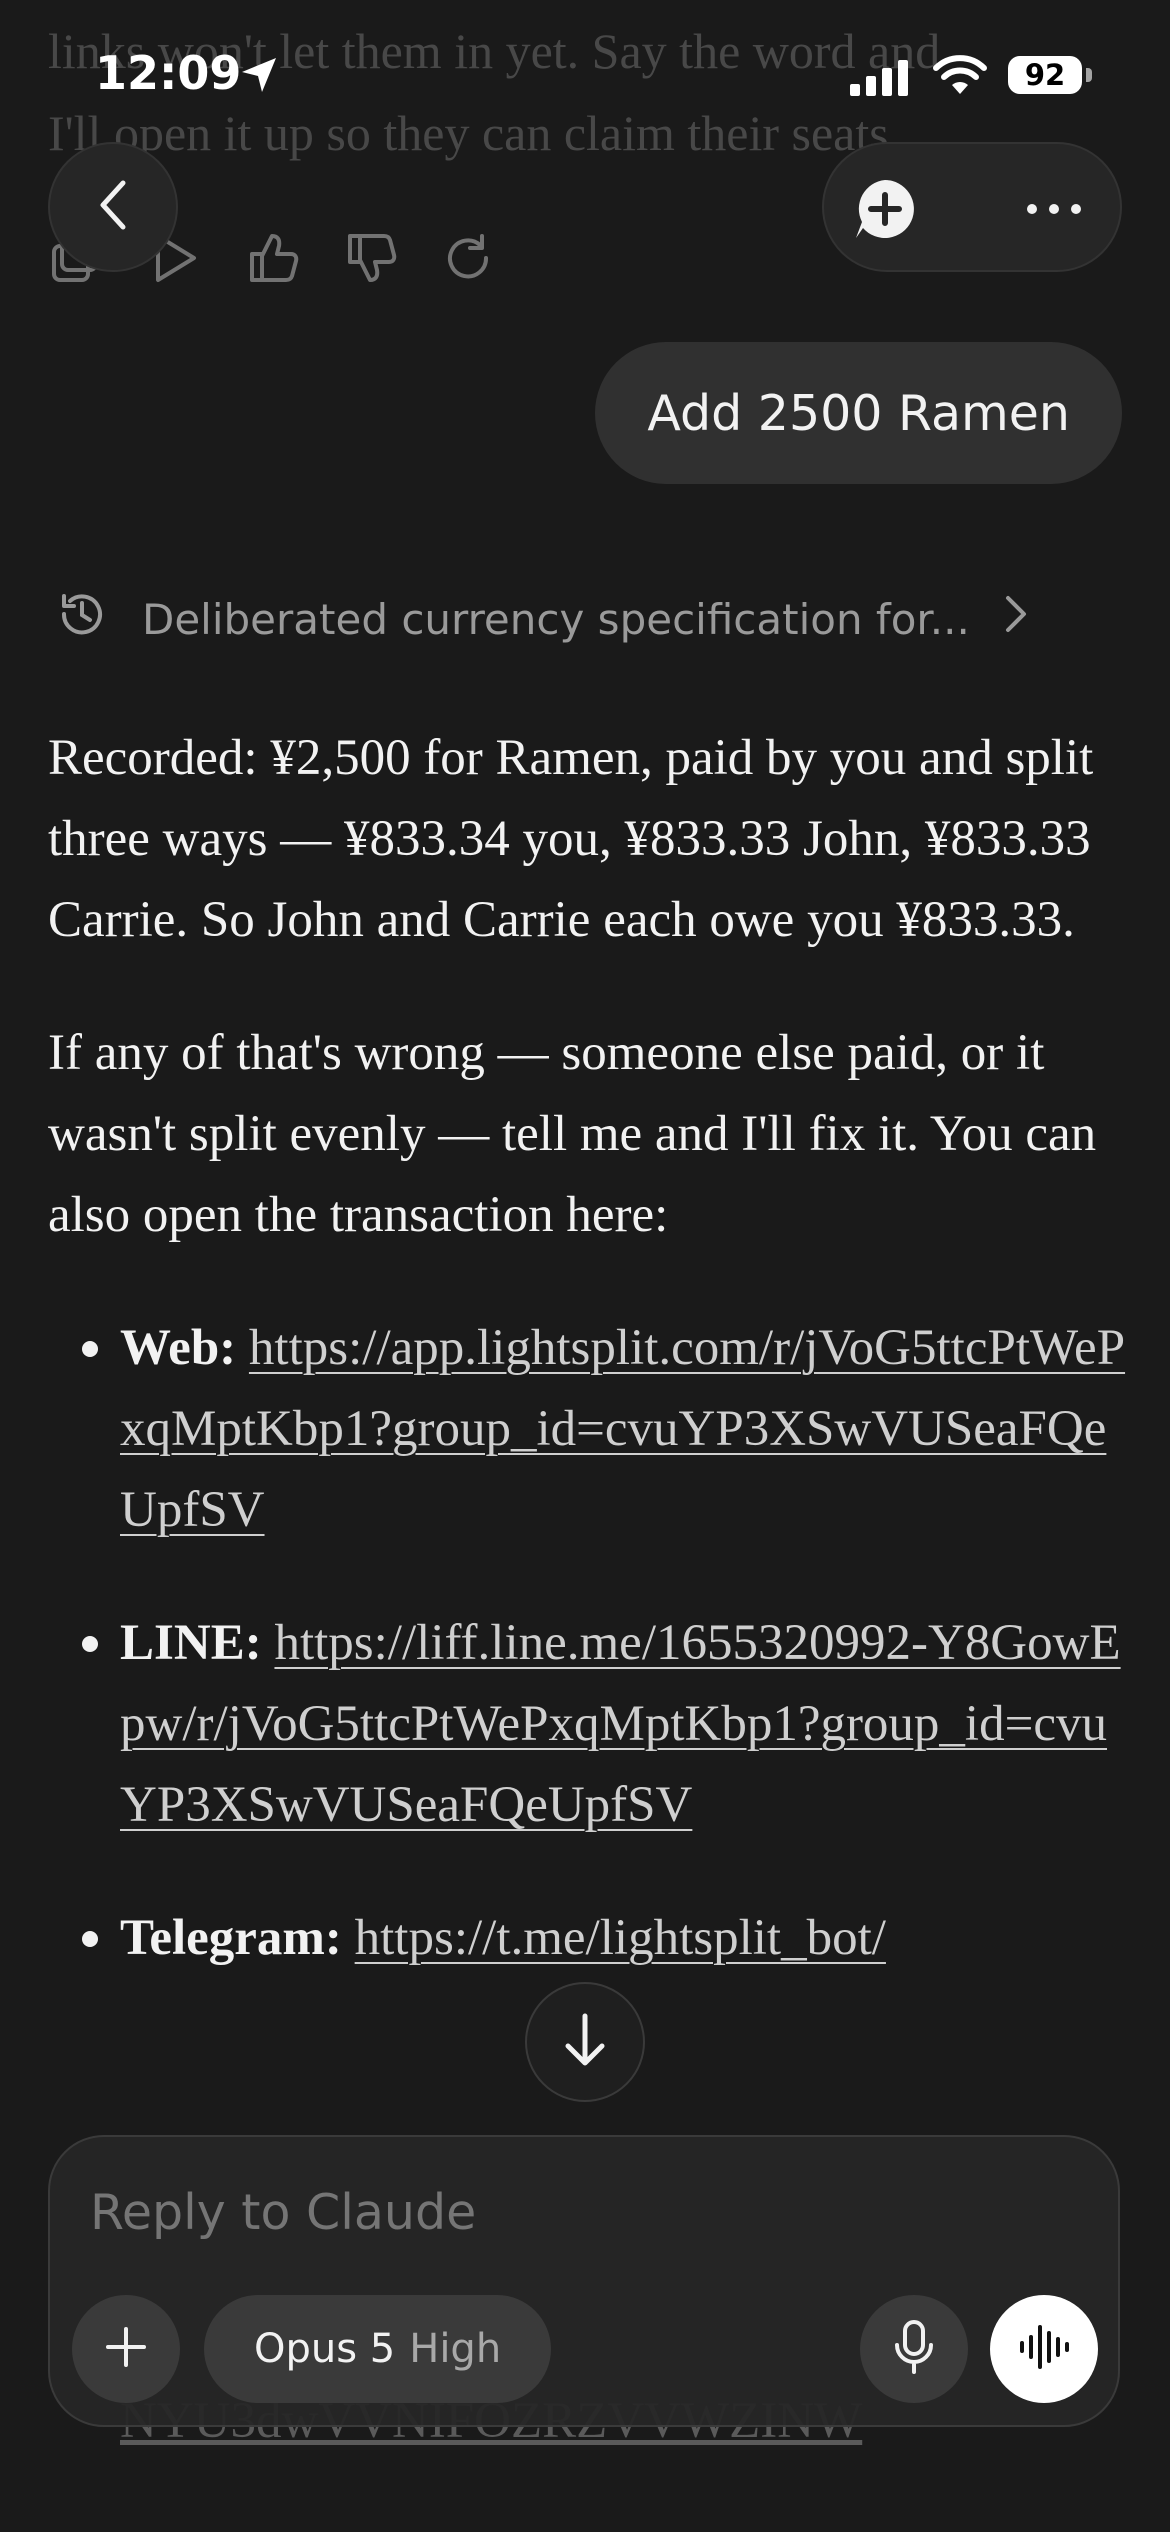 The image size is (1170, 2532). Describe the element at coordinates (178, 1348) in the screenshot. I see `link-label: Web:` at that location.